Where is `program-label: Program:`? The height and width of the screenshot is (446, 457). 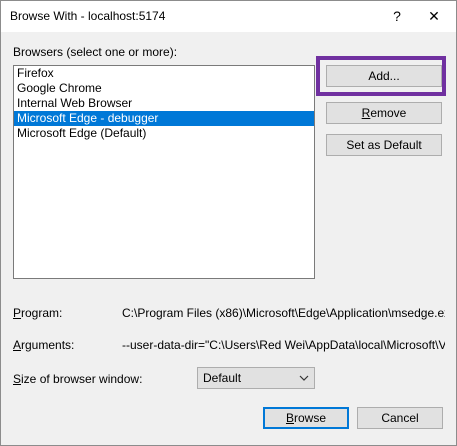
program-label: Program: is located at coordinates (38, 313).